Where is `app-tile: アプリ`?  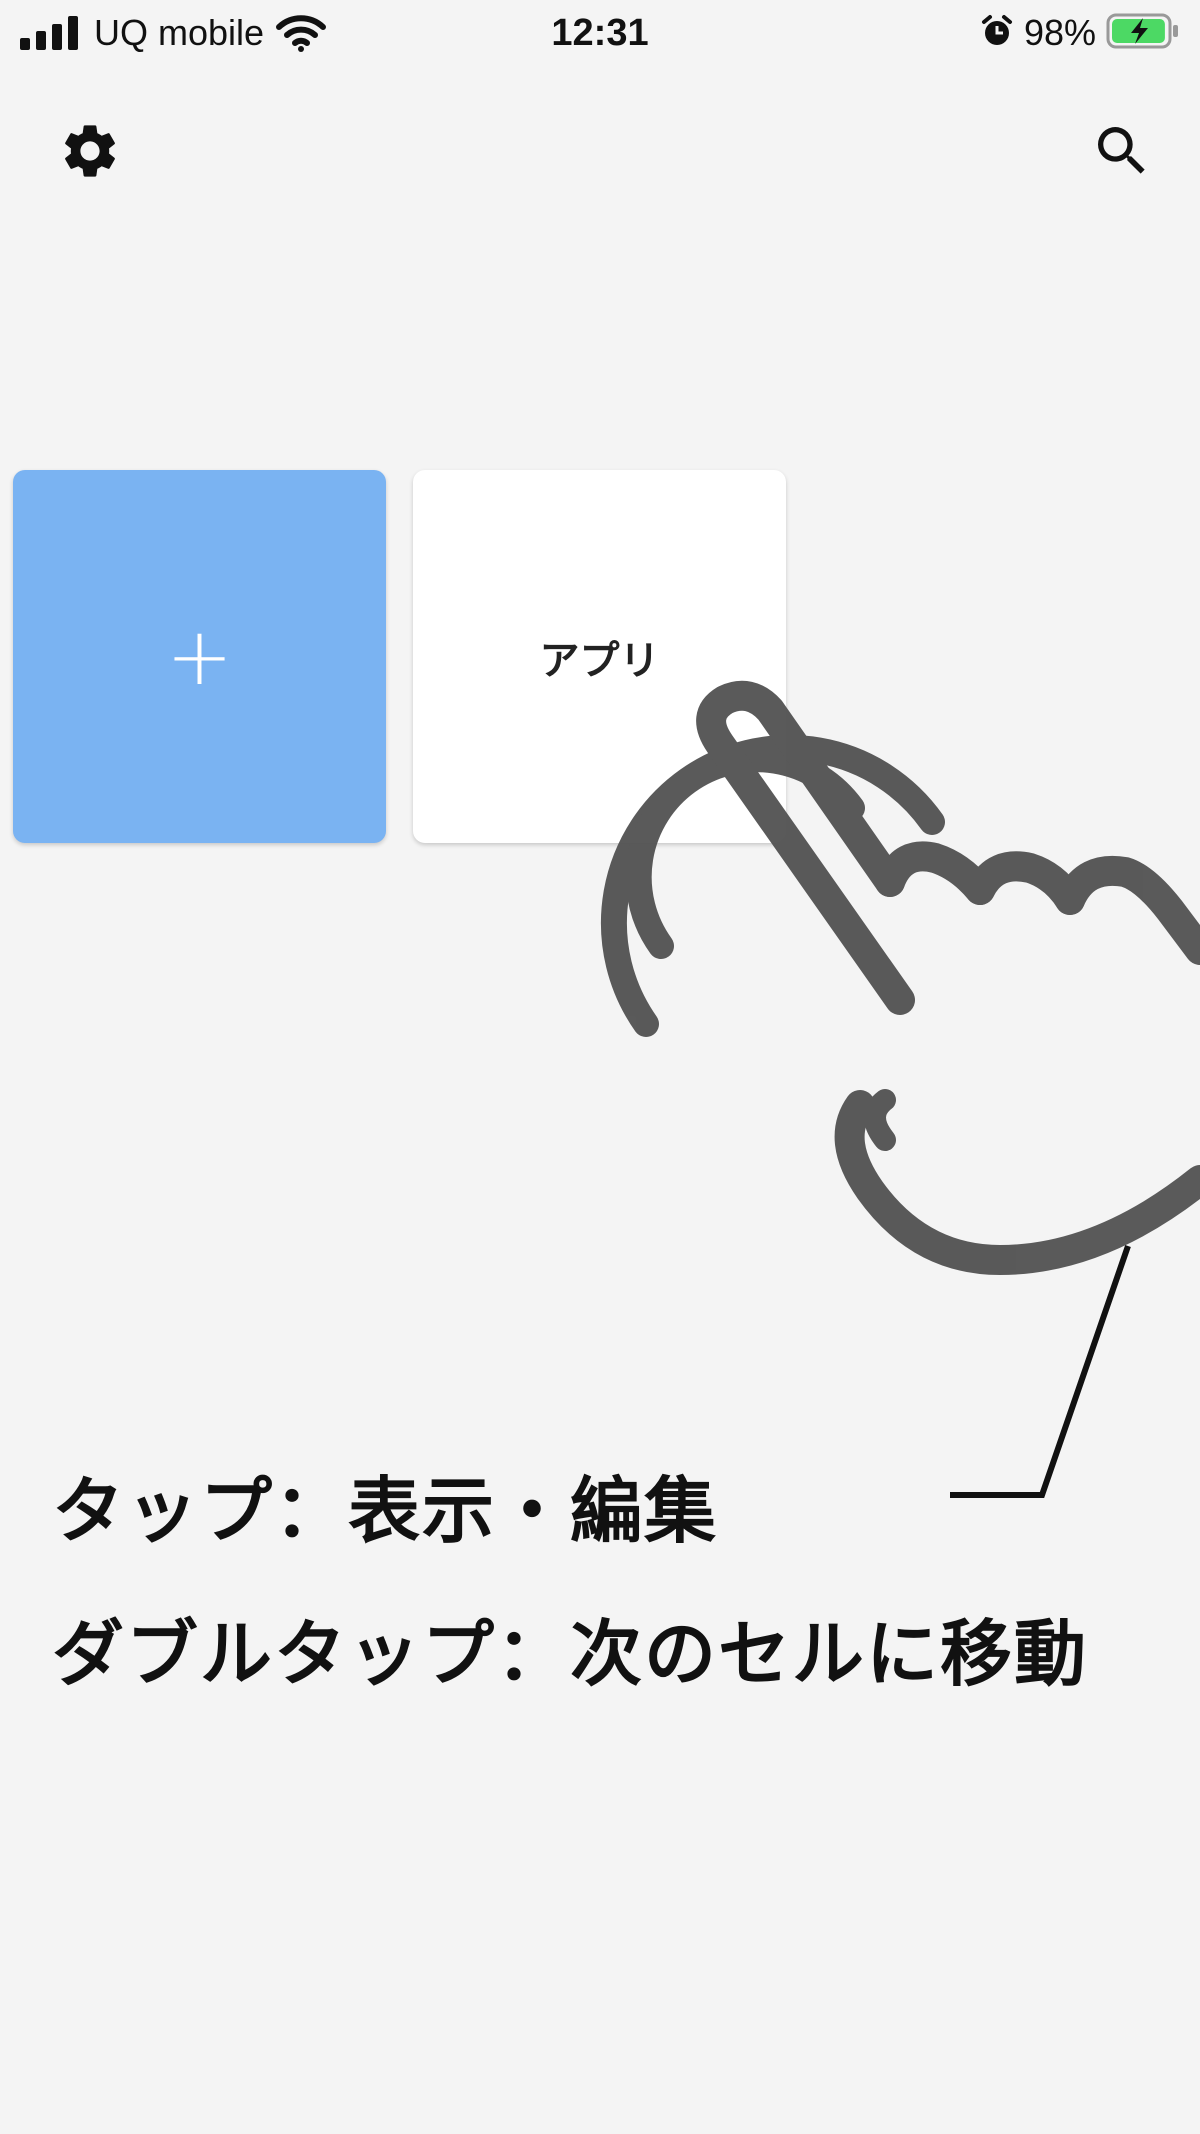
app-tile: アプリ is located at coordinates (599, 656).